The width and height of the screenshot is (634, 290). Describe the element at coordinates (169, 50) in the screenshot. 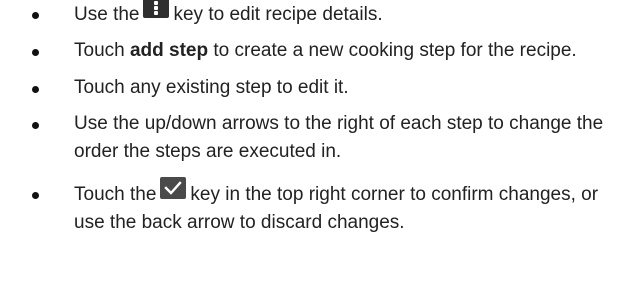

I see `add-step-label: add step` at that location.